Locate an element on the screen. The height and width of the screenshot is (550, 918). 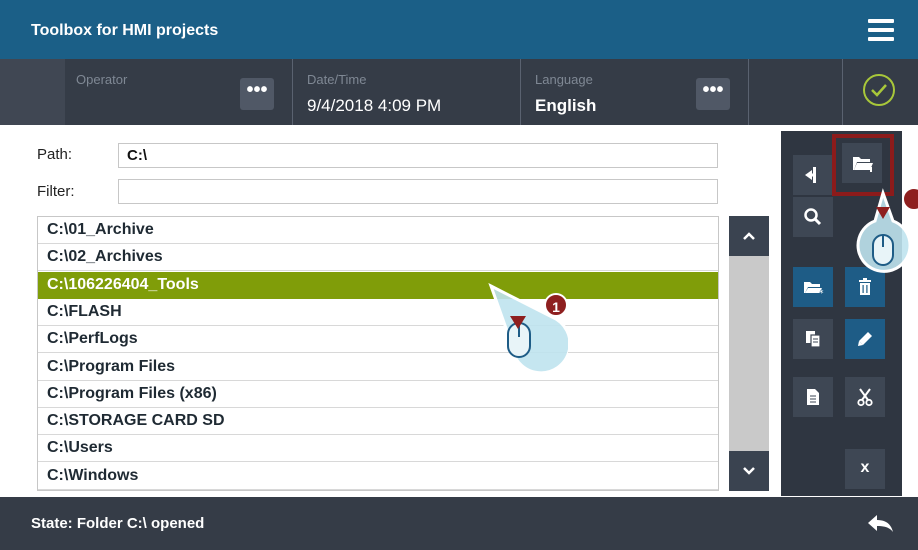
path-label: Path: is located at coordinates (55, 154).